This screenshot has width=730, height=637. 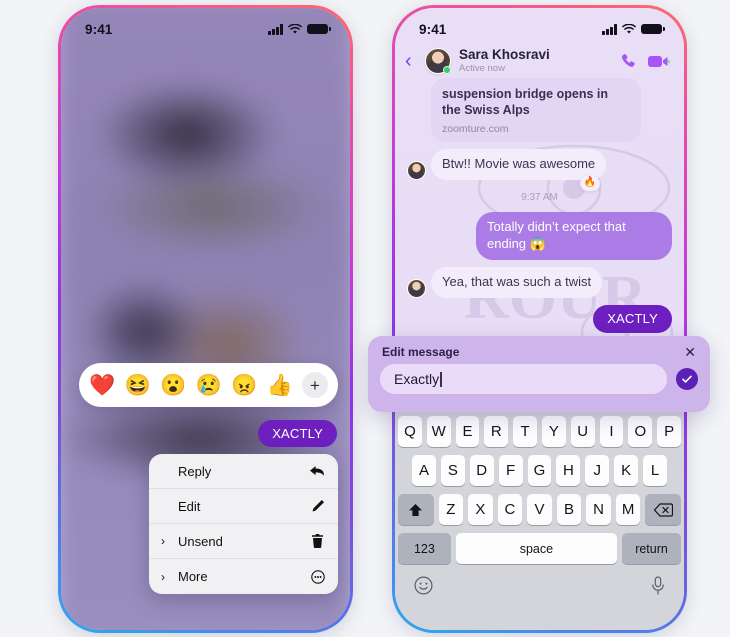 What do you see at coordinates (626, 470) in the screenshot?
I see `key-k: K` at bounding box center [626, 470].